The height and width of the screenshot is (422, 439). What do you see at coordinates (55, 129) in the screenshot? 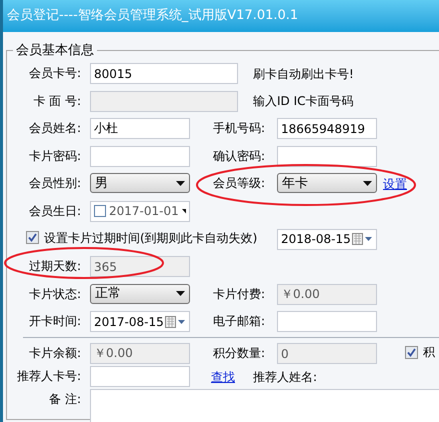
I see `field-label: 会员姓名:` at bounding box center [55, 129].